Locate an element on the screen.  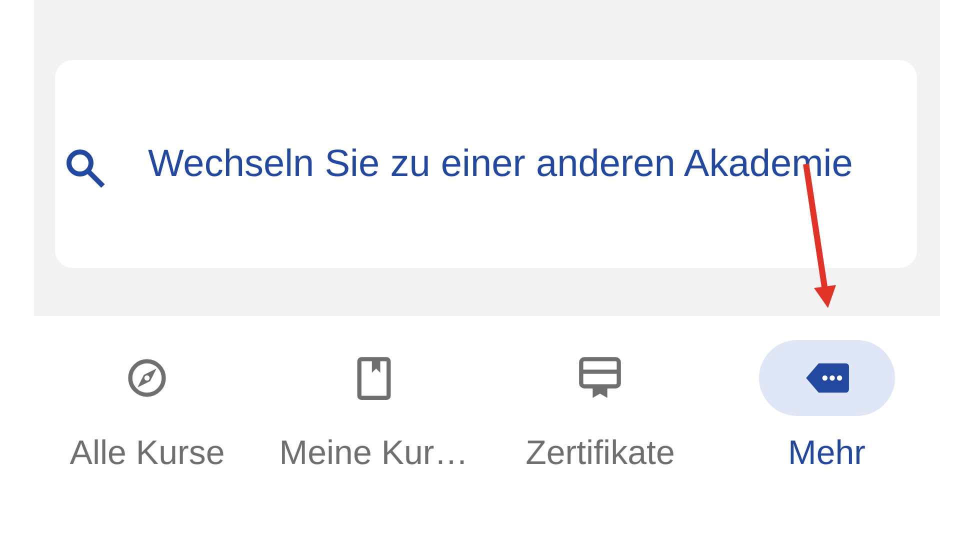
switch-academy-label: Wechseln Sie zu einer anderen Akademie is located at coordinates (500, 164).